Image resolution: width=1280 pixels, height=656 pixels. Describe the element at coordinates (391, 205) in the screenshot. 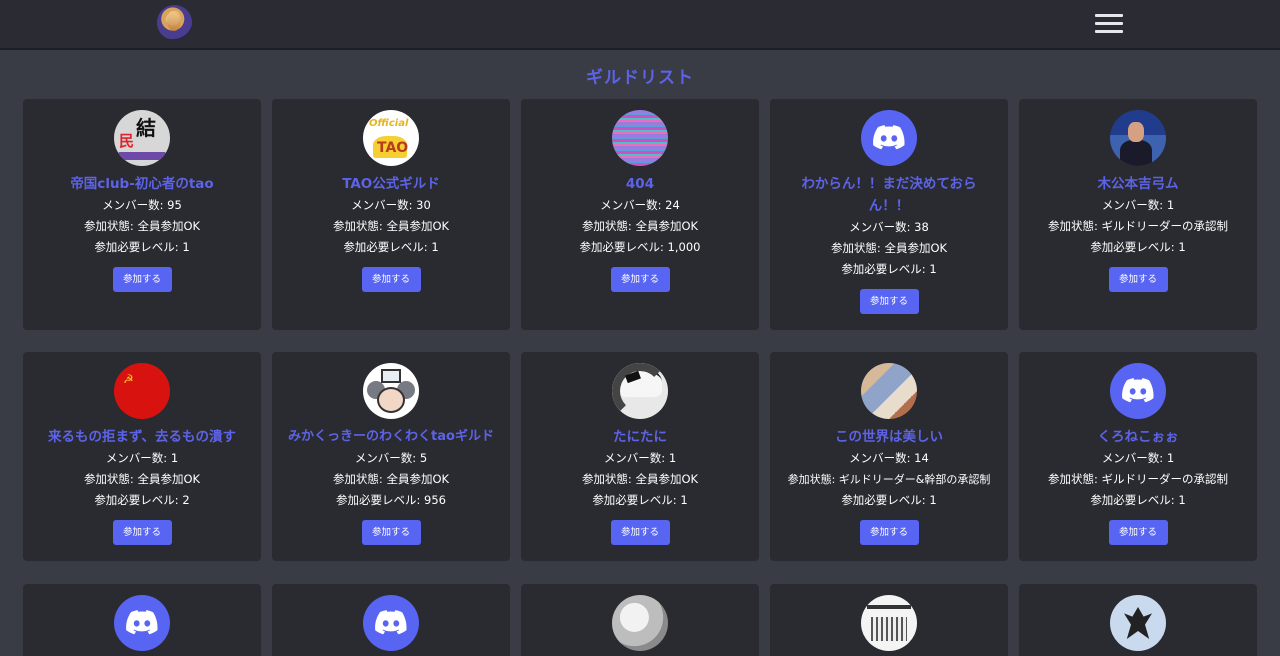

I see `member-count: メンバー数: 30` at that location.